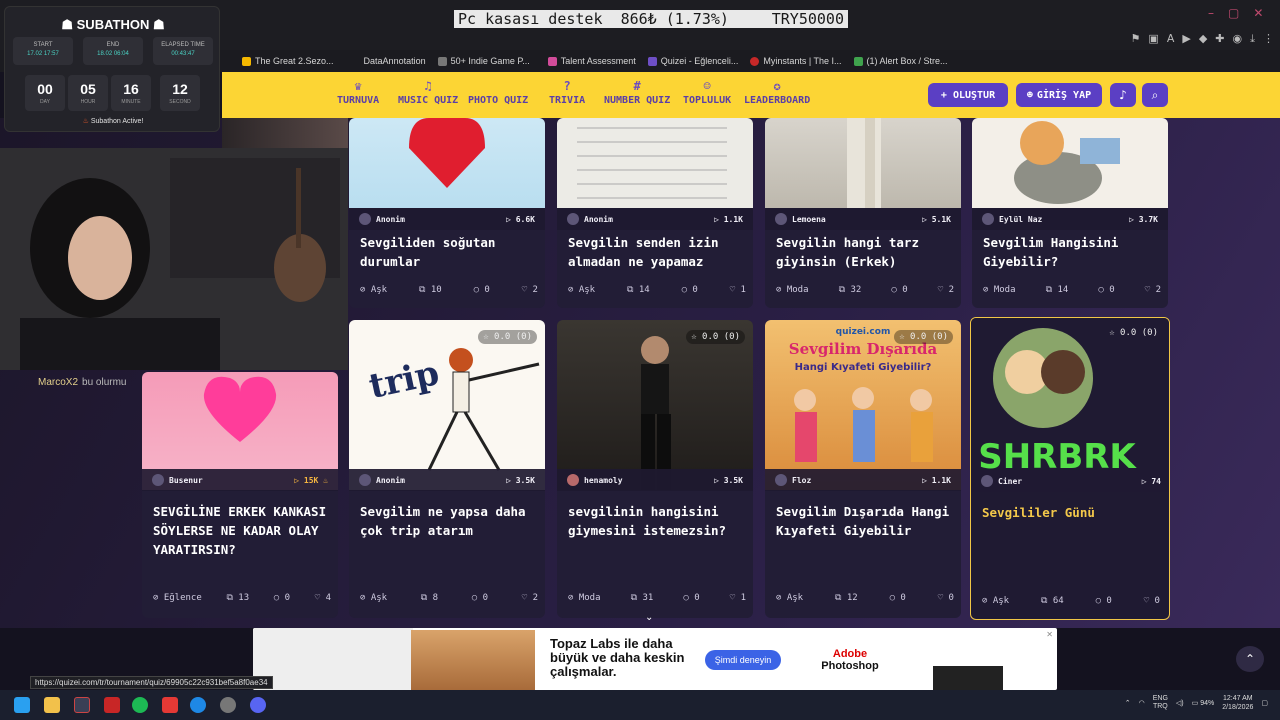 Image resolution: width=1280 pixels, height=720 pixels. I want to click on windows-start-icon, so click(22, 705).